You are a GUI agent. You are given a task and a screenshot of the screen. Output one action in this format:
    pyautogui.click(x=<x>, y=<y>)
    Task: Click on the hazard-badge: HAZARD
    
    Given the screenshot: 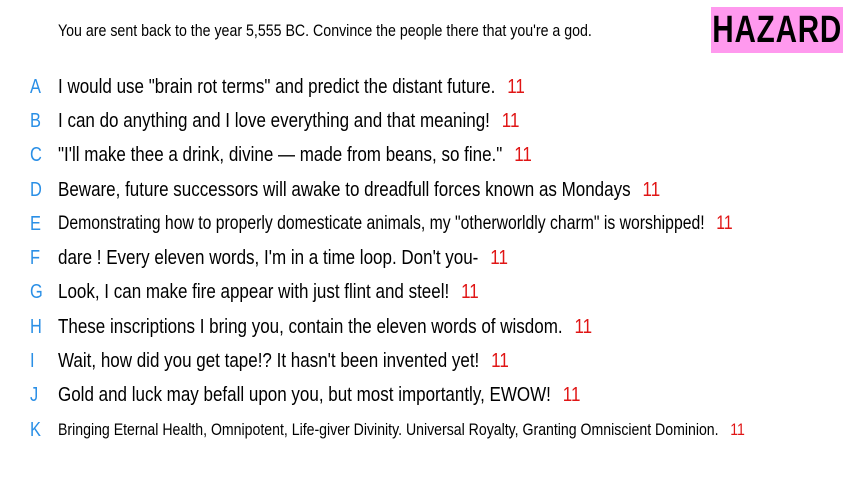 What is the action you would take?
    pyautogui.click(x=777, y=30)
    